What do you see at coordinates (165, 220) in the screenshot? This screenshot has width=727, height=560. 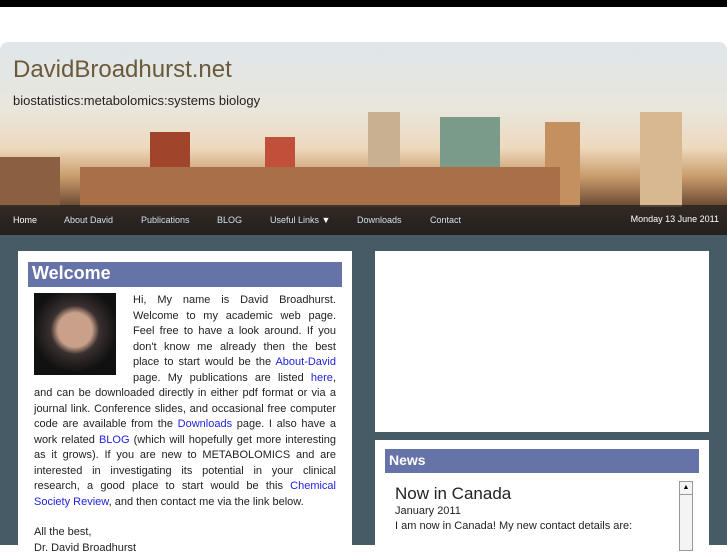 I see `nav-publications: Publications` at bounding box center [165, 220].